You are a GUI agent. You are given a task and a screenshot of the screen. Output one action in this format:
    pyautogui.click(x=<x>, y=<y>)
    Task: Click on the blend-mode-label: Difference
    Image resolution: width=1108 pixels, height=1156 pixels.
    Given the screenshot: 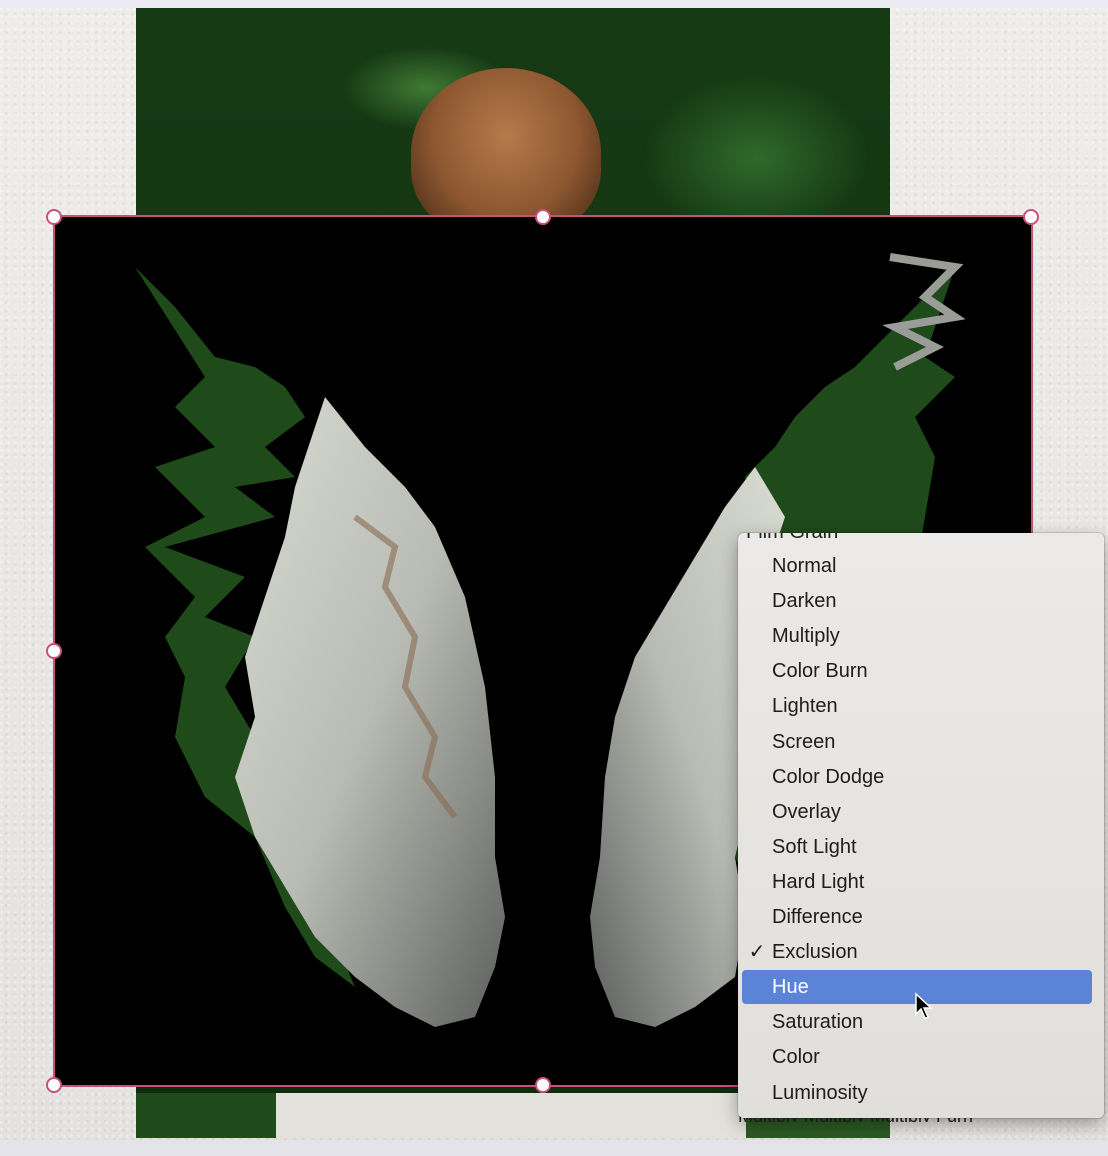 What is the action you would take?
    pyautogui.click(x=817, y=917)
    